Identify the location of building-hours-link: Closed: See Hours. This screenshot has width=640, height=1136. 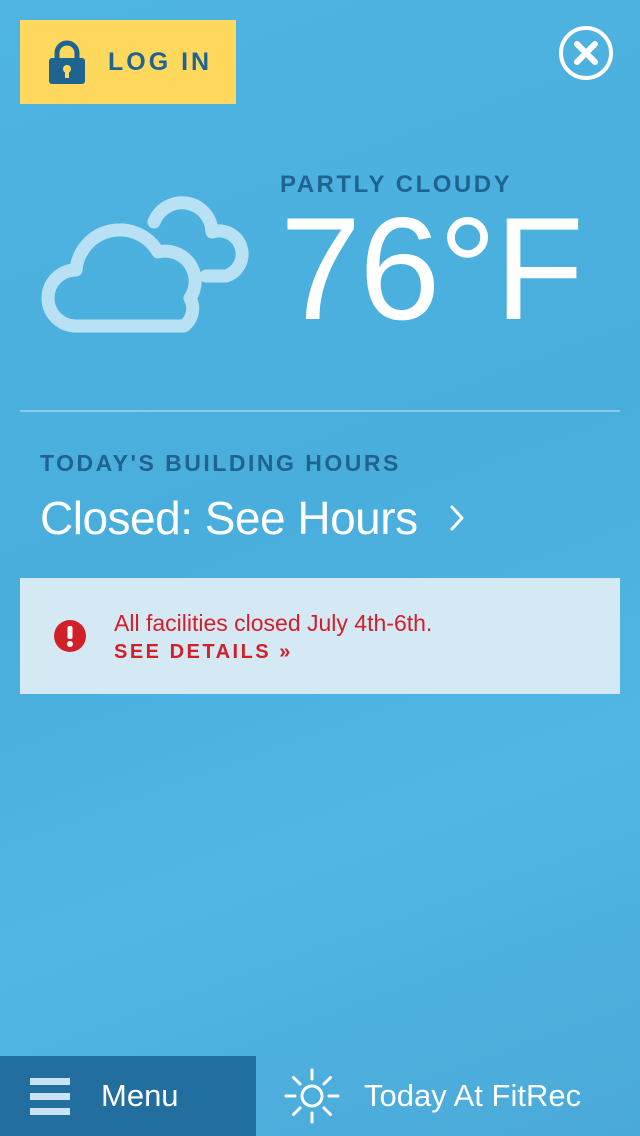
(252, 518).